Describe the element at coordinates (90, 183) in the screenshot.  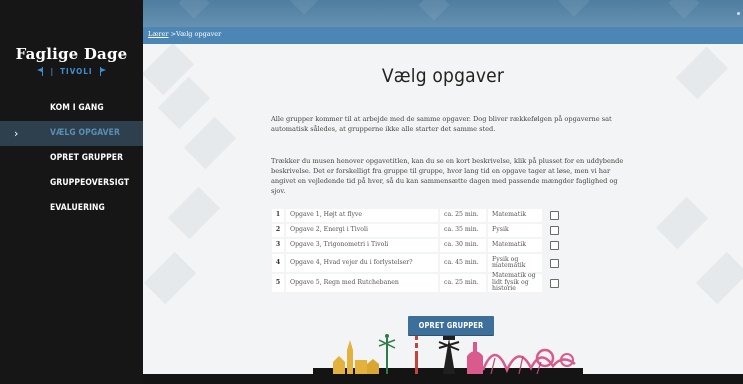
I see `sidebar-item-label: GRUPPEOVERSIGT` at that location.